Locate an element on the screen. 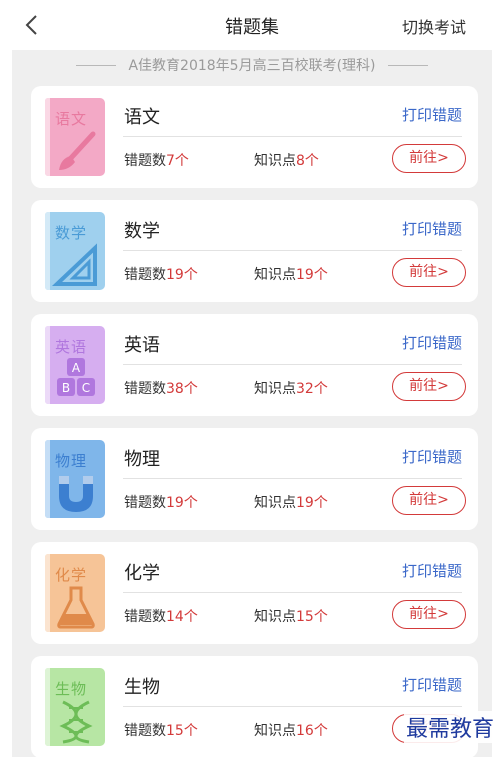  math-book-cover: 数学 is located at coordinates (75, 251).